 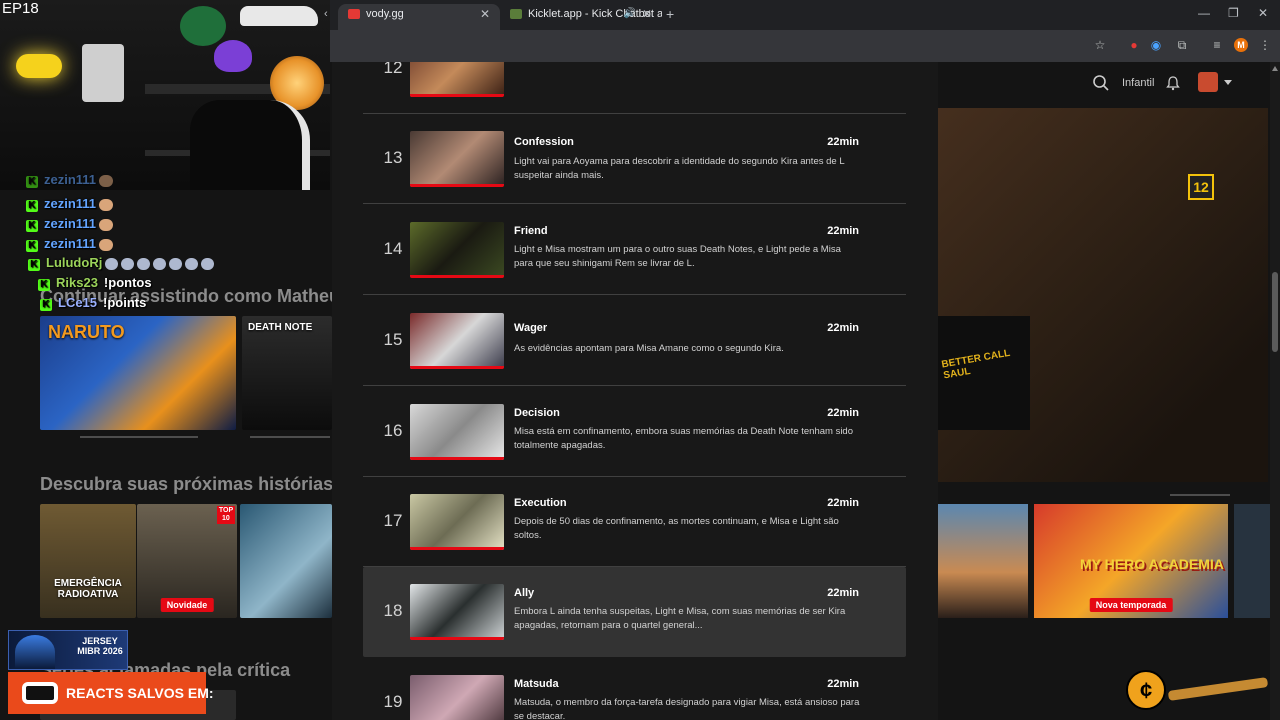 What do you see at coordinates (1152, 564) in the screenshot?
I see `tile-mha-logo: MY HERO ACADEMIA` at bounding box center [1152, 564].